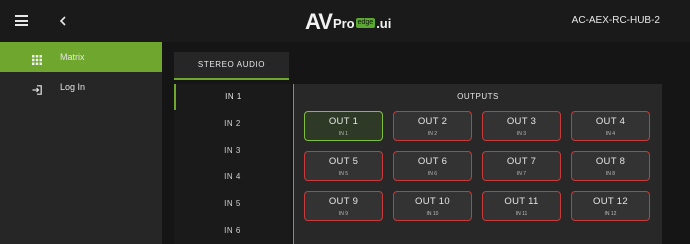  Describe the element at coordinates (72, 57) in the screenshot. I see `sidebar-item-label: Matrix` at that location.